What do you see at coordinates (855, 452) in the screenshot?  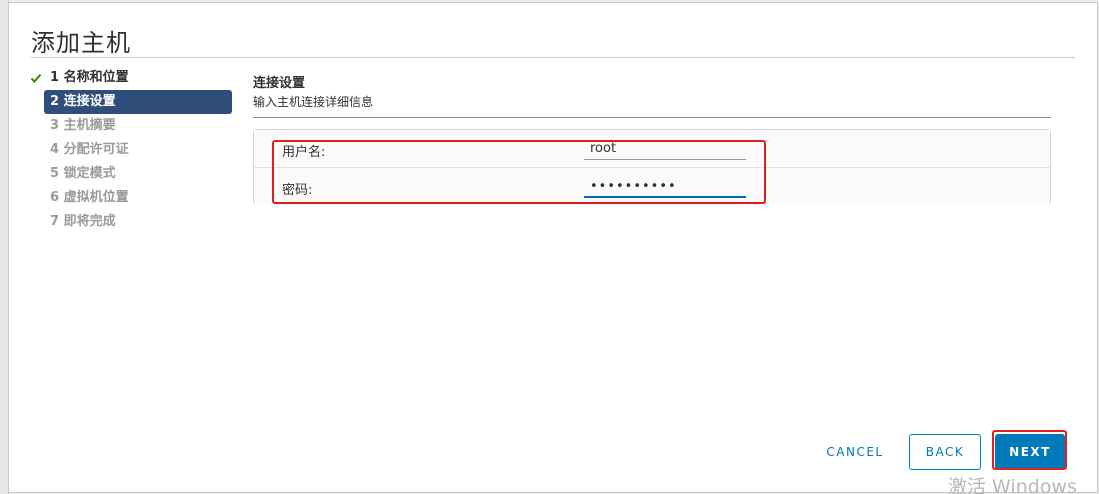 I see `cancel-button: CANCEL` at bounding box center [855, 452].